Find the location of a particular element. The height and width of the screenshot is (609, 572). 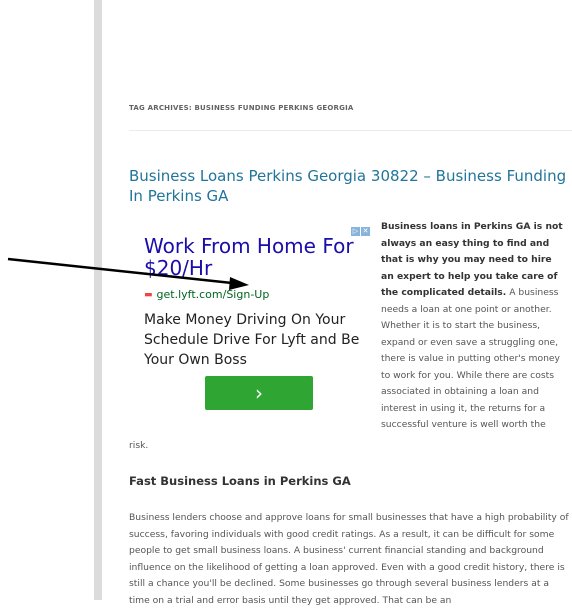

adchoices-icon: ▷ is located at coordinates (355, 231).